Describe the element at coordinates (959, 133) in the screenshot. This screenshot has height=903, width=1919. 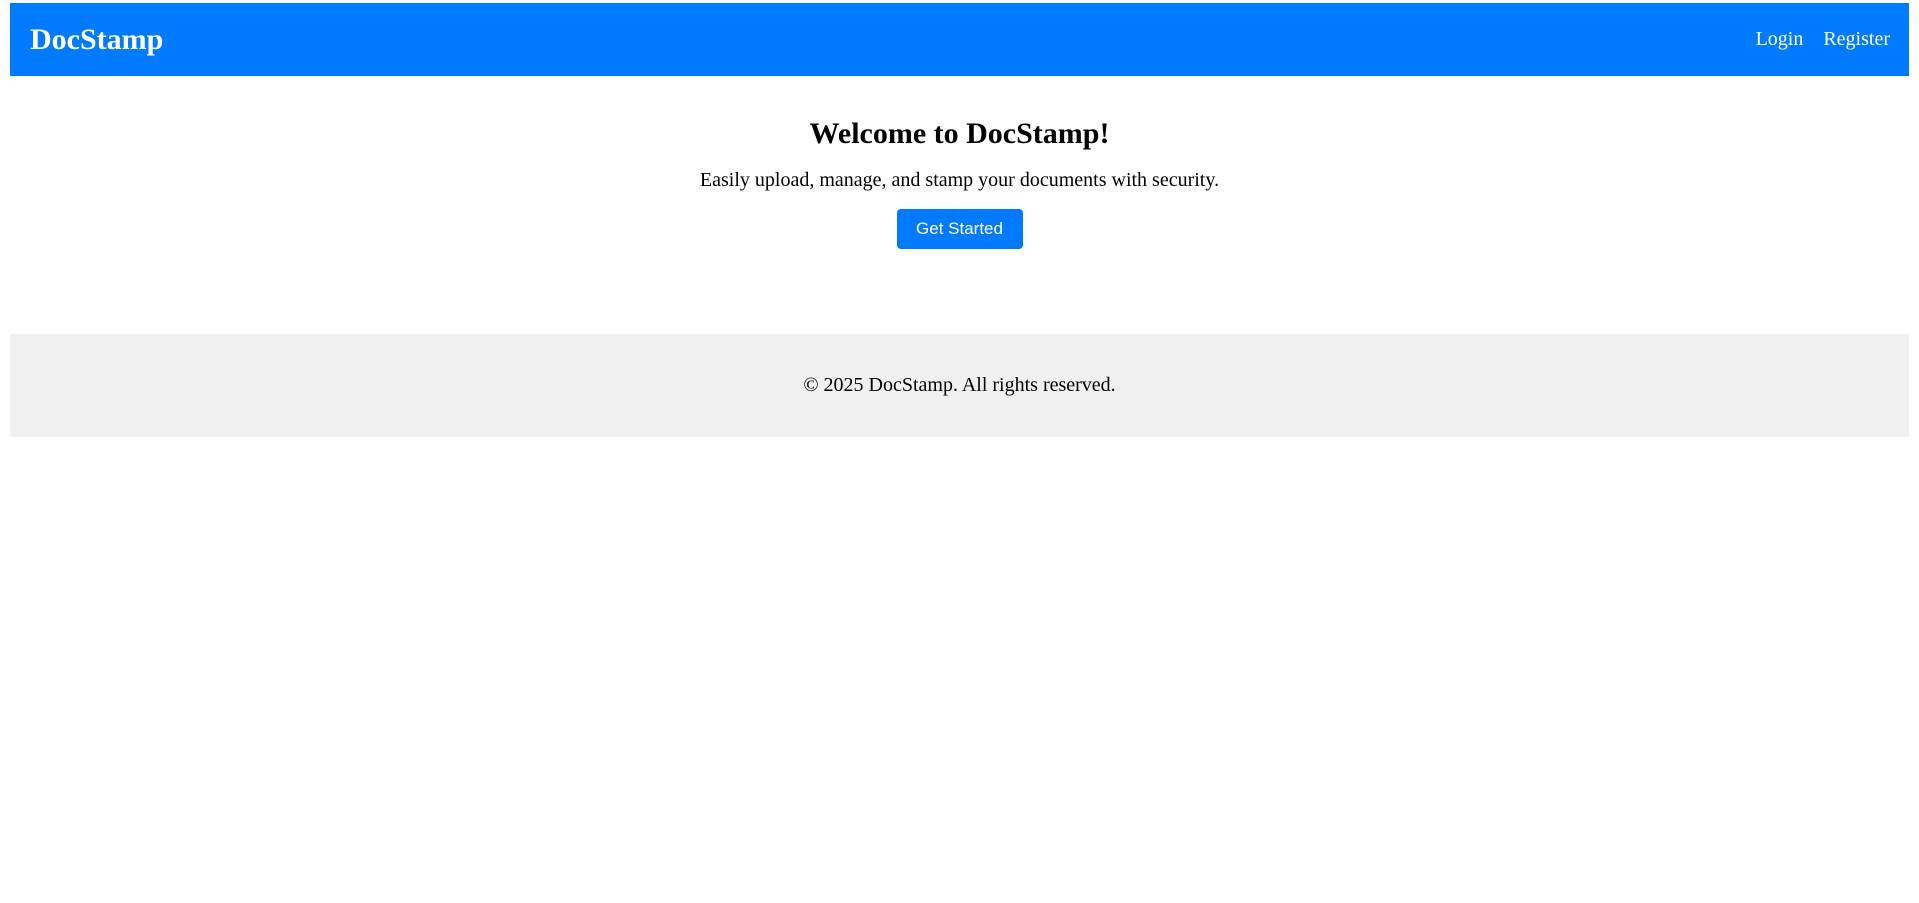
I see `hero-title: Welcome to DocStamp!` at that location.